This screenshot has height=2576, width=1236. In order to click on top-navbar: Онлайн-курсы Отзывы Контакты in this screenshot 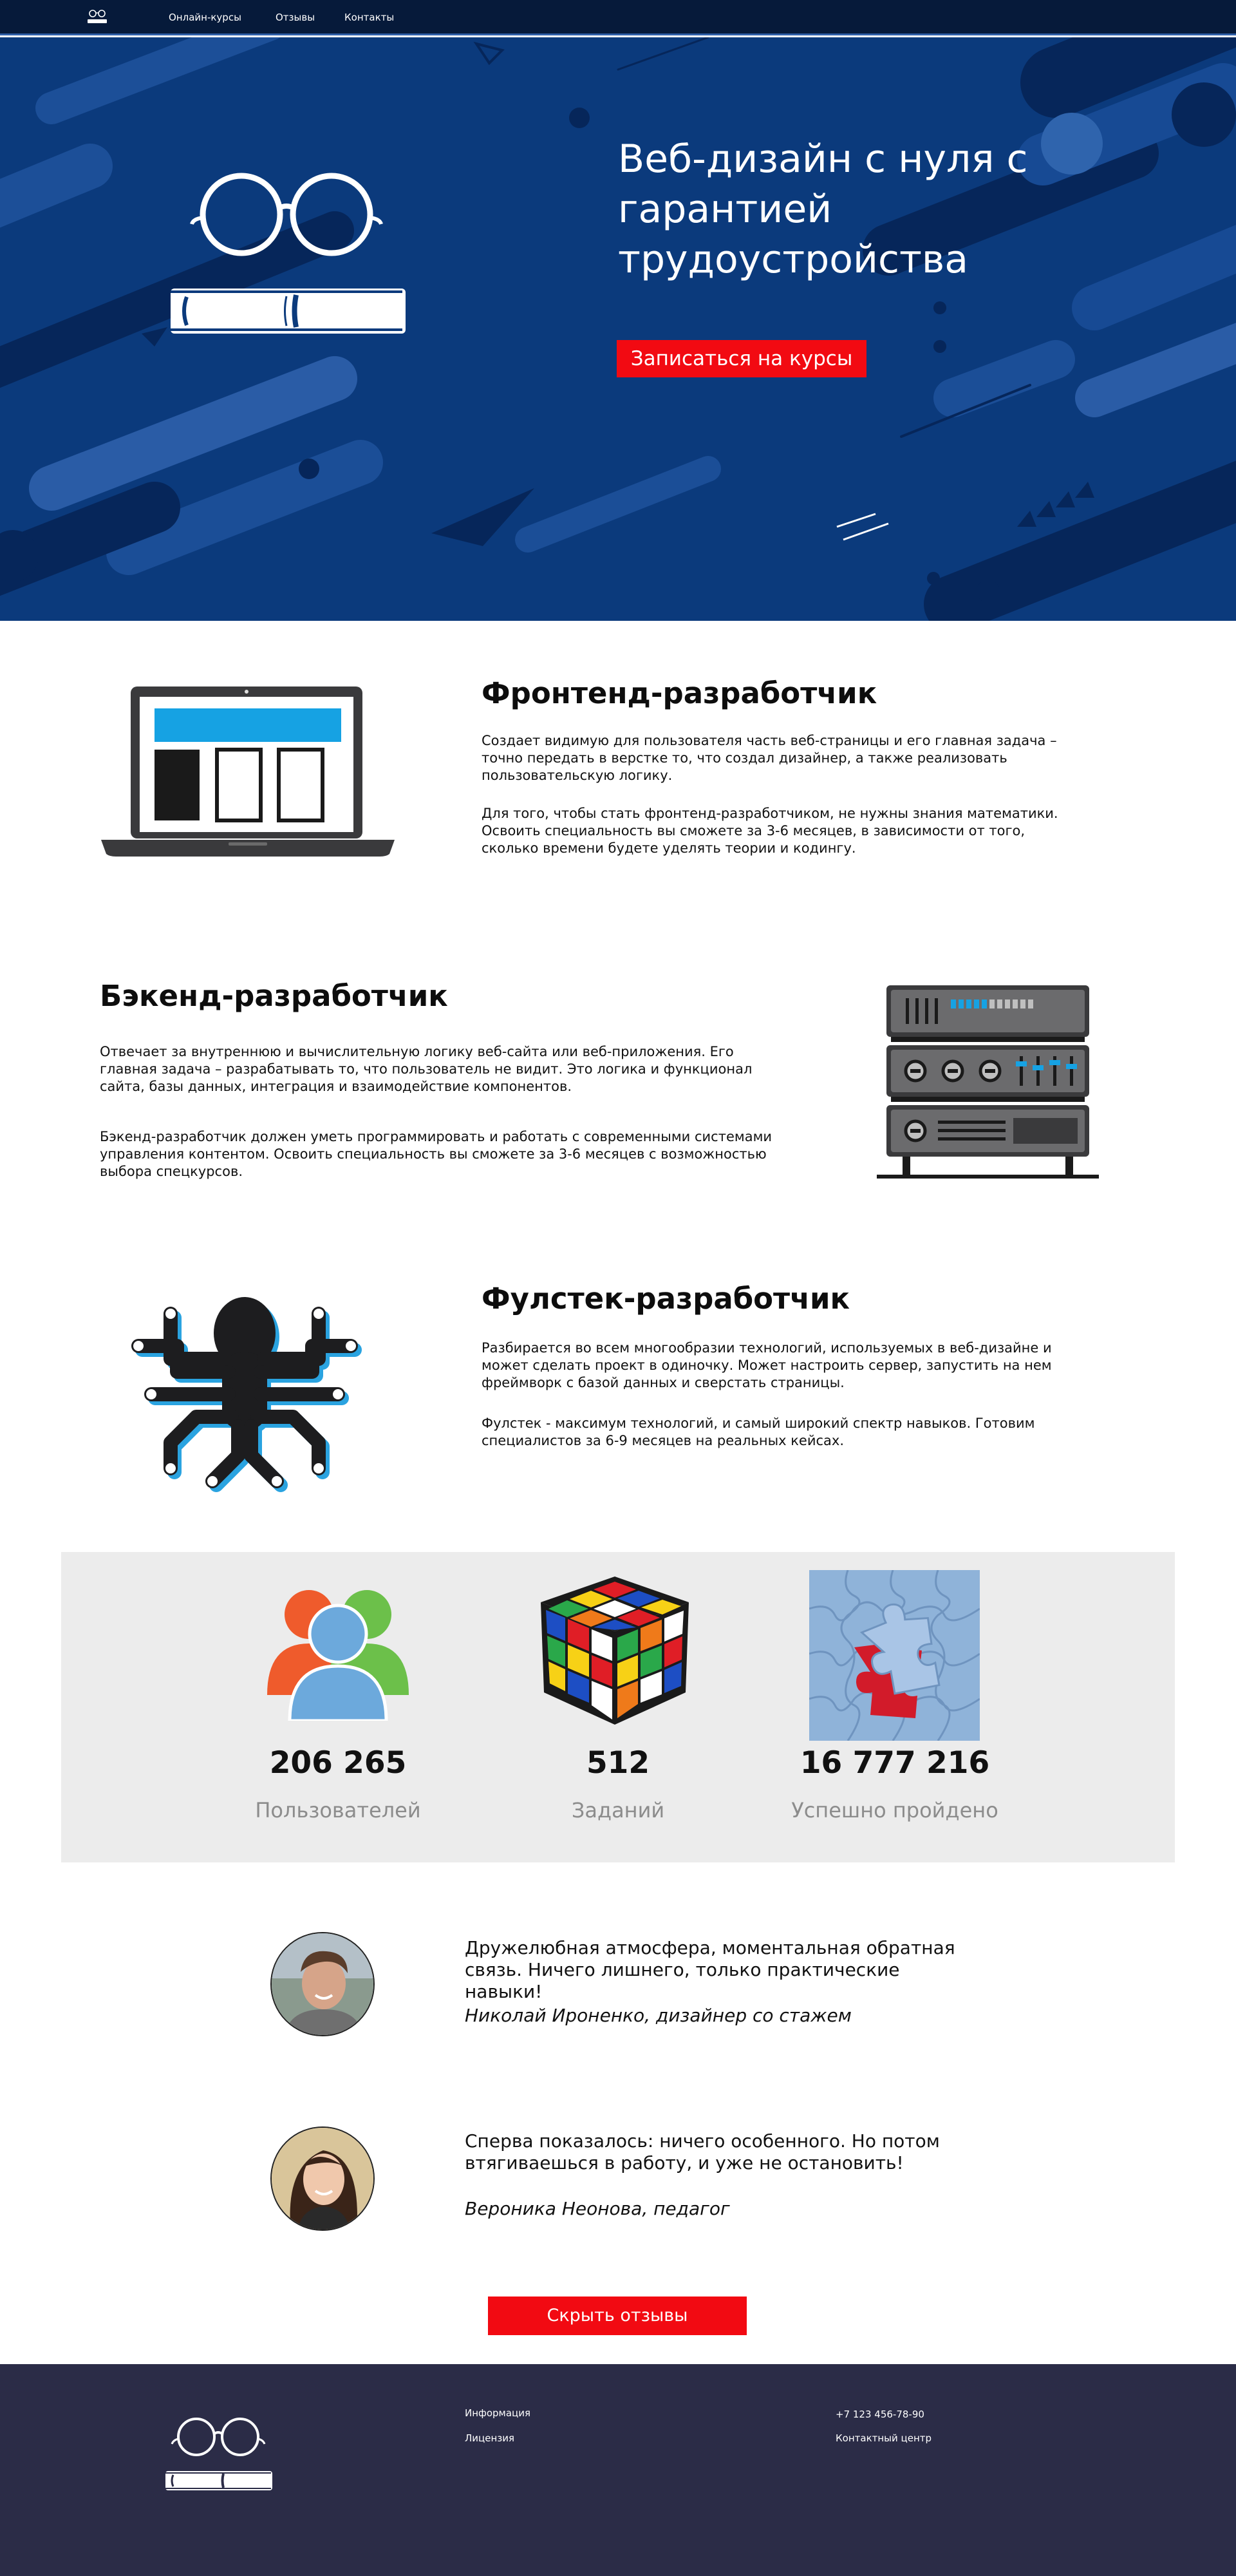, I will do `click(618, 17)`.